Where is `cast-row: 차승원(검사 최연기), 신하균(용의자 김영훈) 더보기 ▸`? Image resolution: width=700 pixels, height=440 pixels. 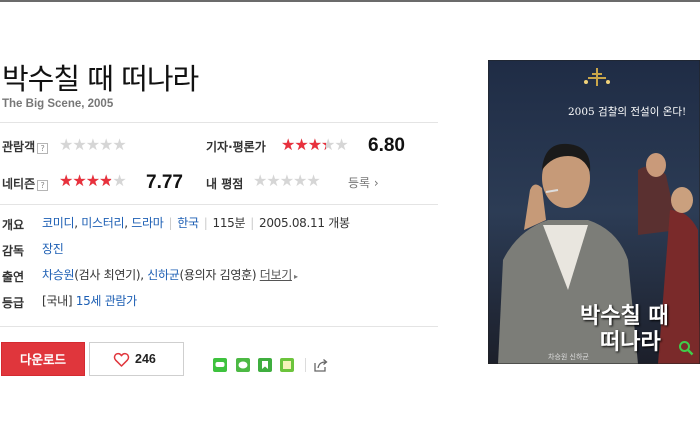
cast-row: 차승원(검사 최연기), 신하균(용의자 김영훈) 더보기 ▸ is located at coordinates (170, 274).